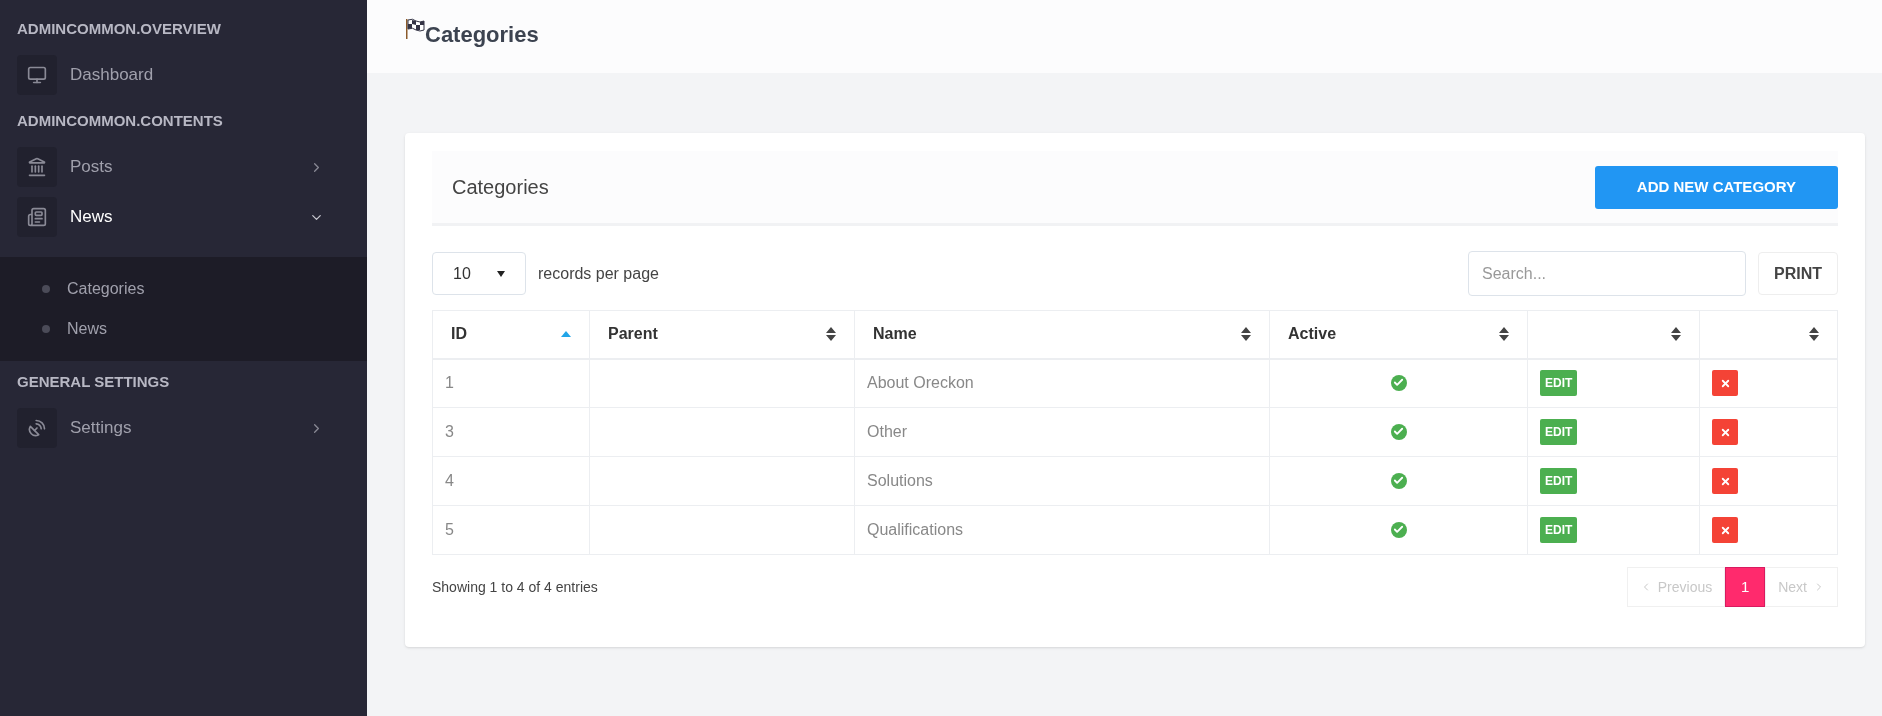  I want to click on page-size-select: 10, so click(479, 273).